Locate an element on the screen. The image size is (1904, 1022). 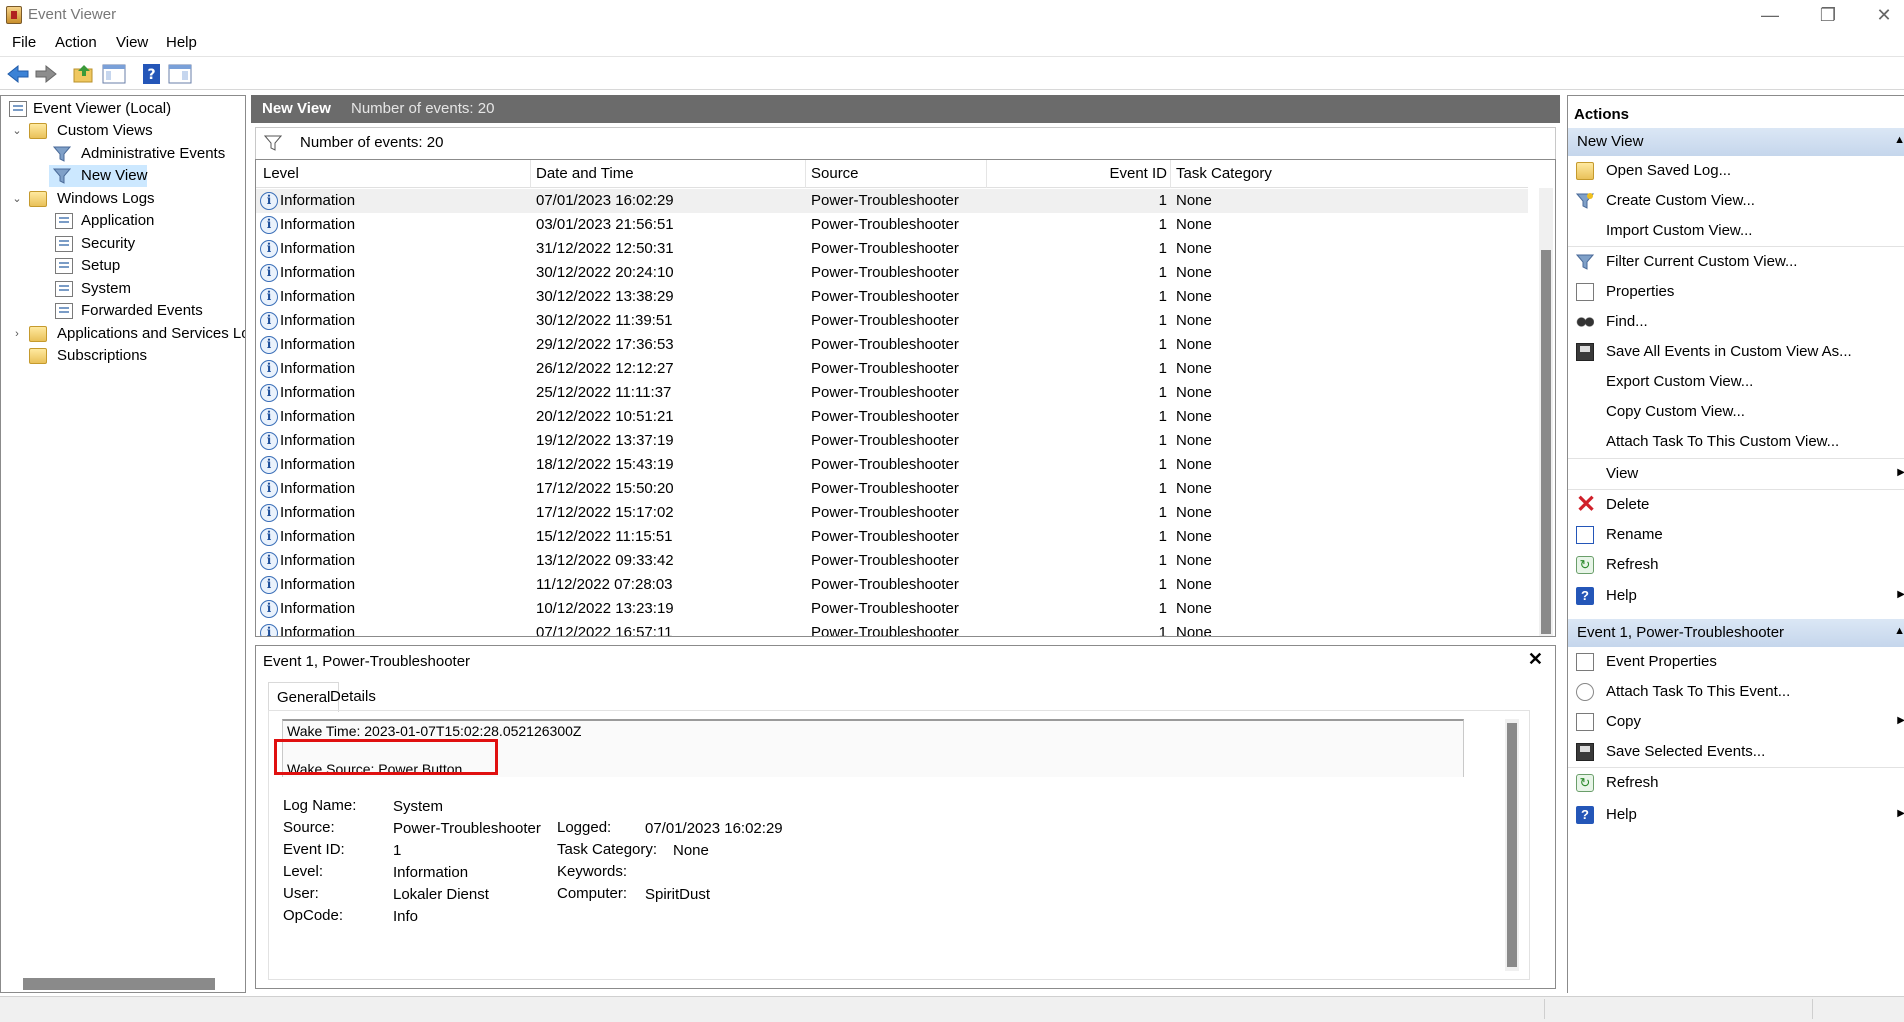
rename-icon is located at coordinates (1585, 535).